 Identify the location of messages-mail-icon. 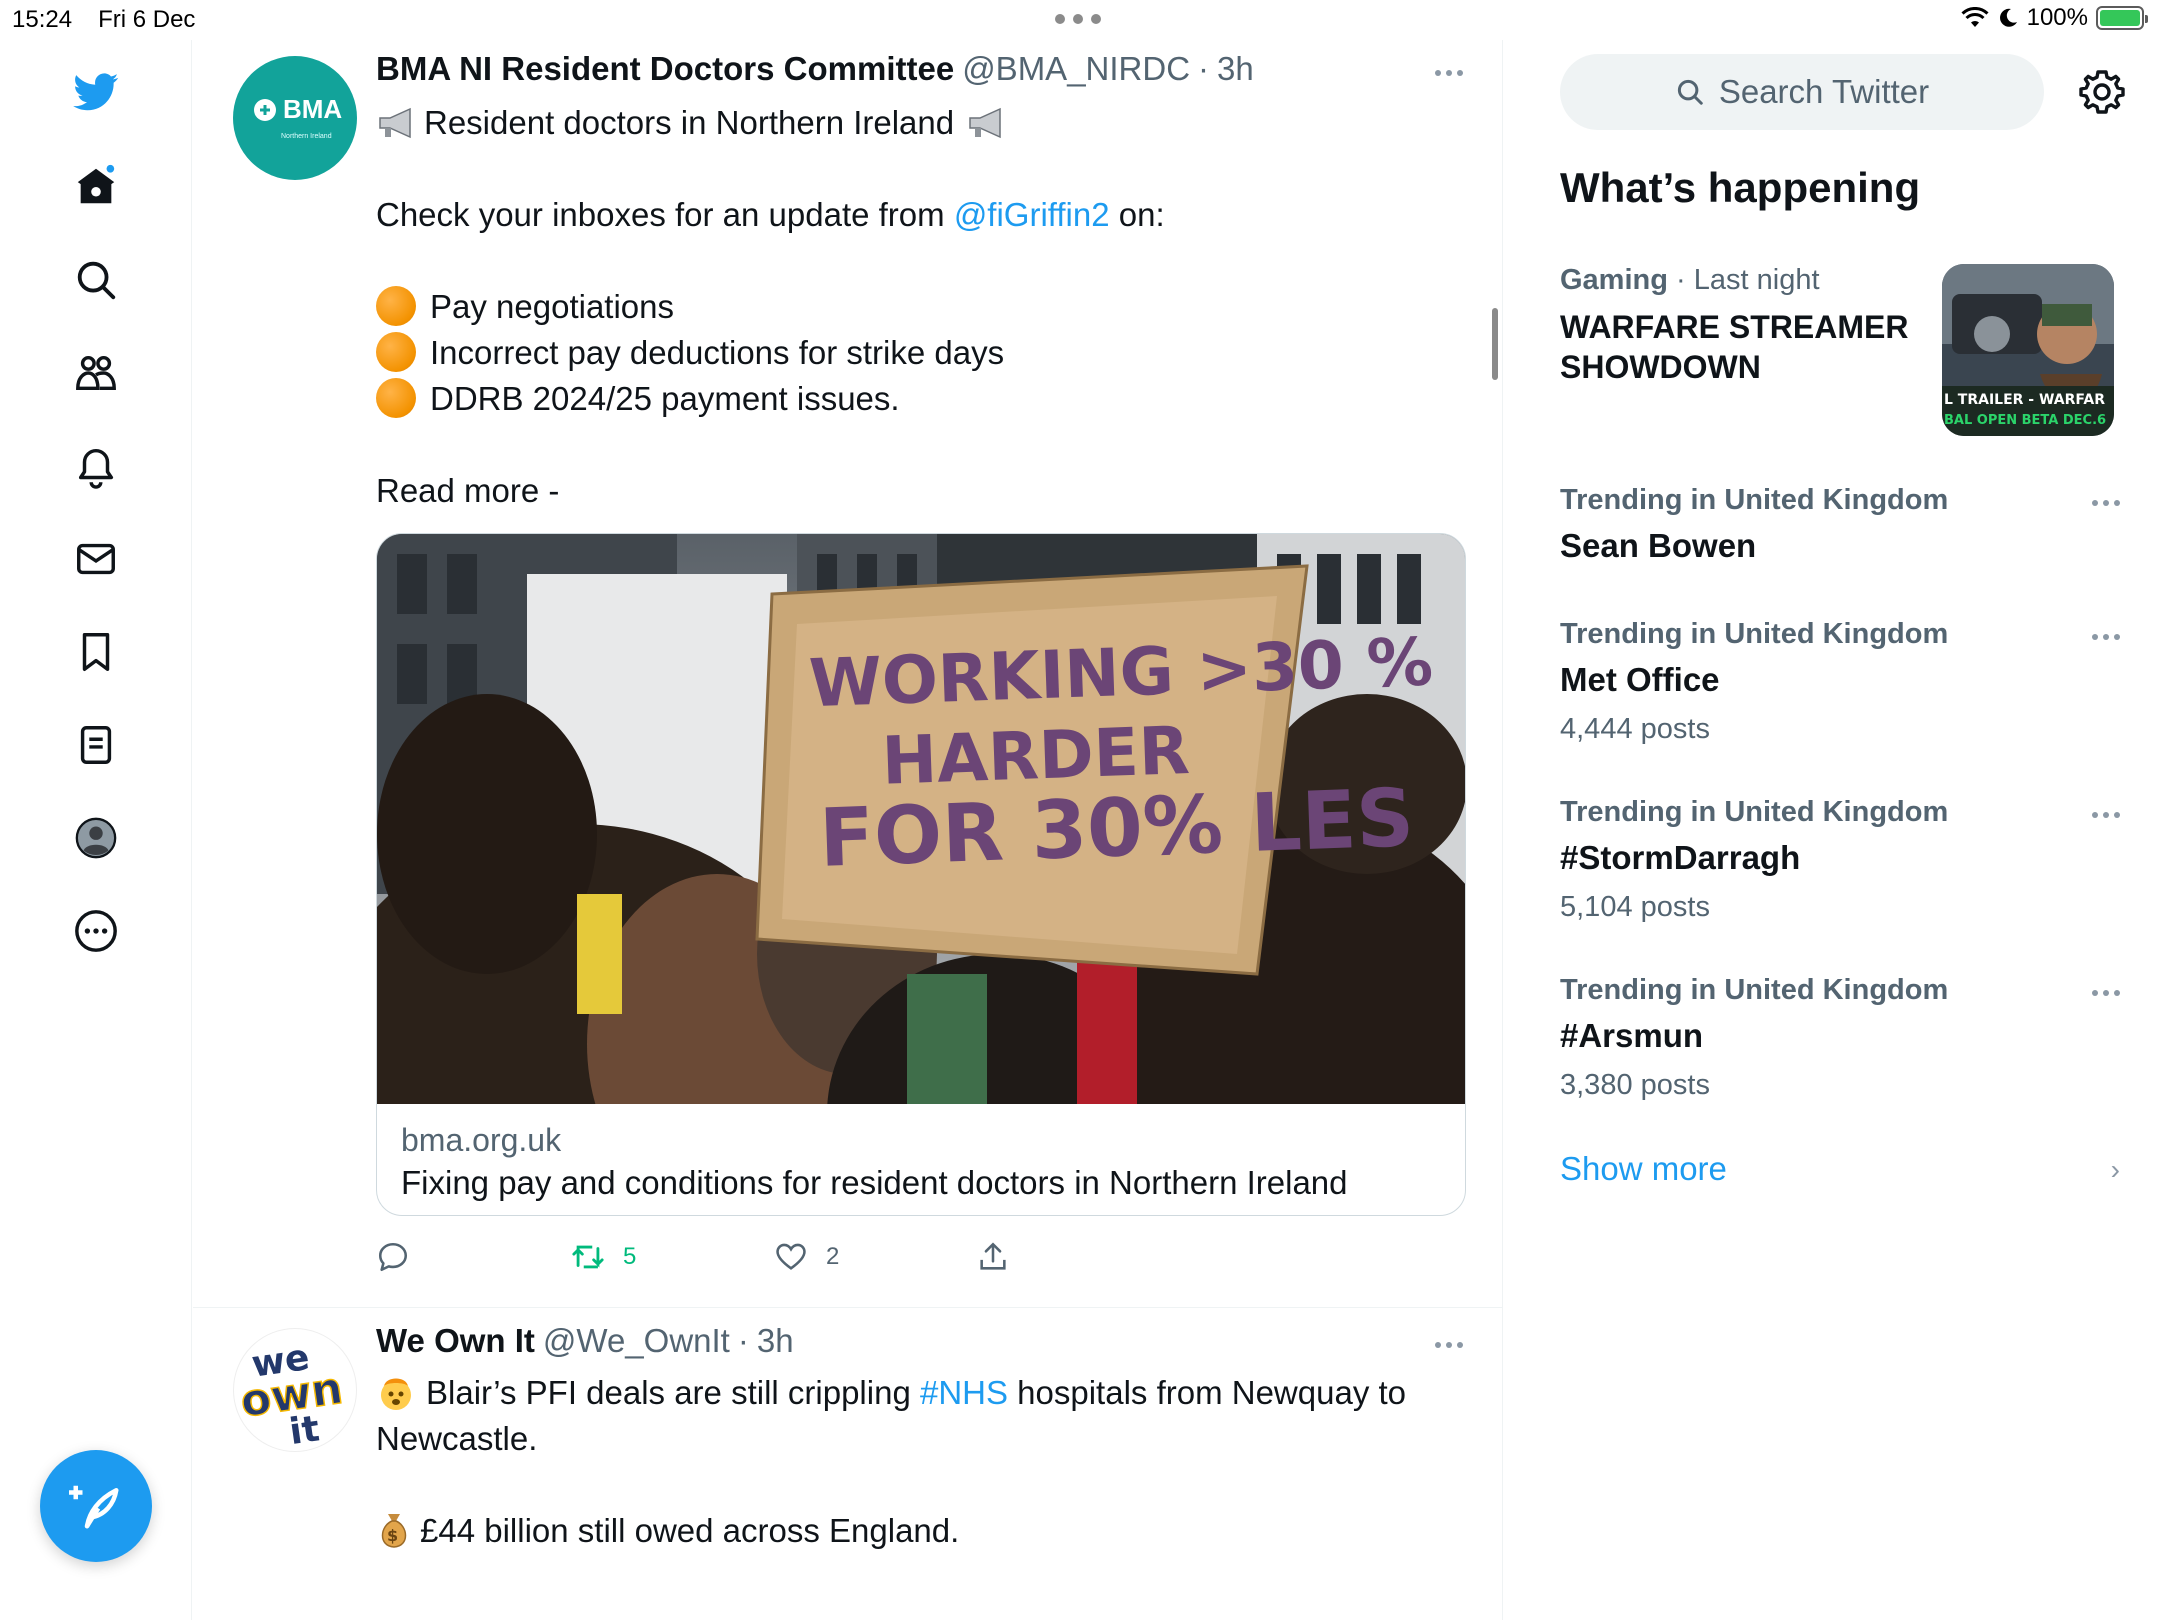
(96, 559).